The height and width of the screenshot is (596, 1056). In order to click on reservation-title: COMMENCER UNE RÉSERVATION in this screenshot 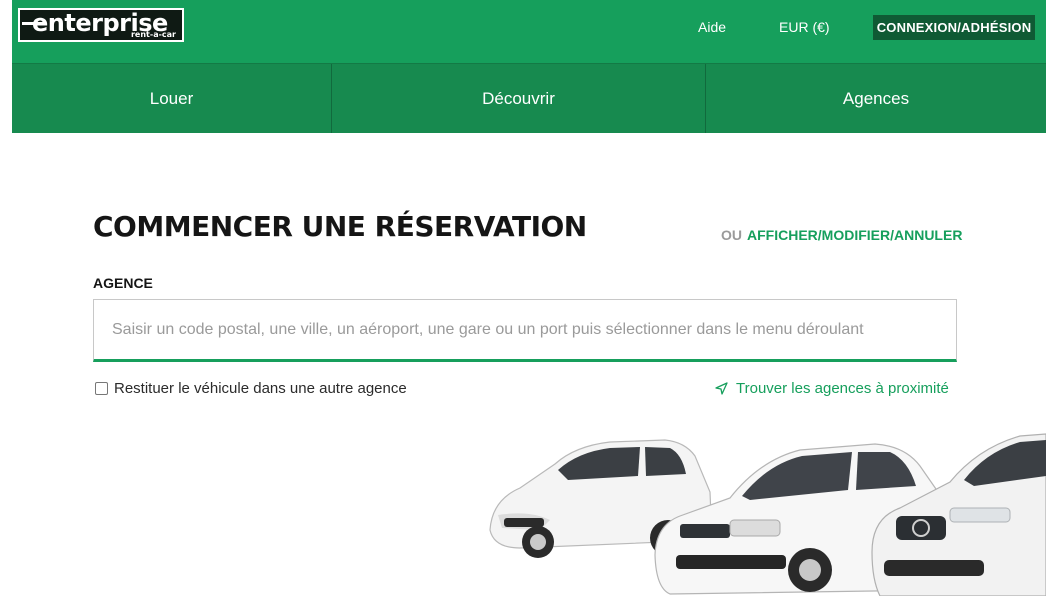, I will do `click(340, 226)`.